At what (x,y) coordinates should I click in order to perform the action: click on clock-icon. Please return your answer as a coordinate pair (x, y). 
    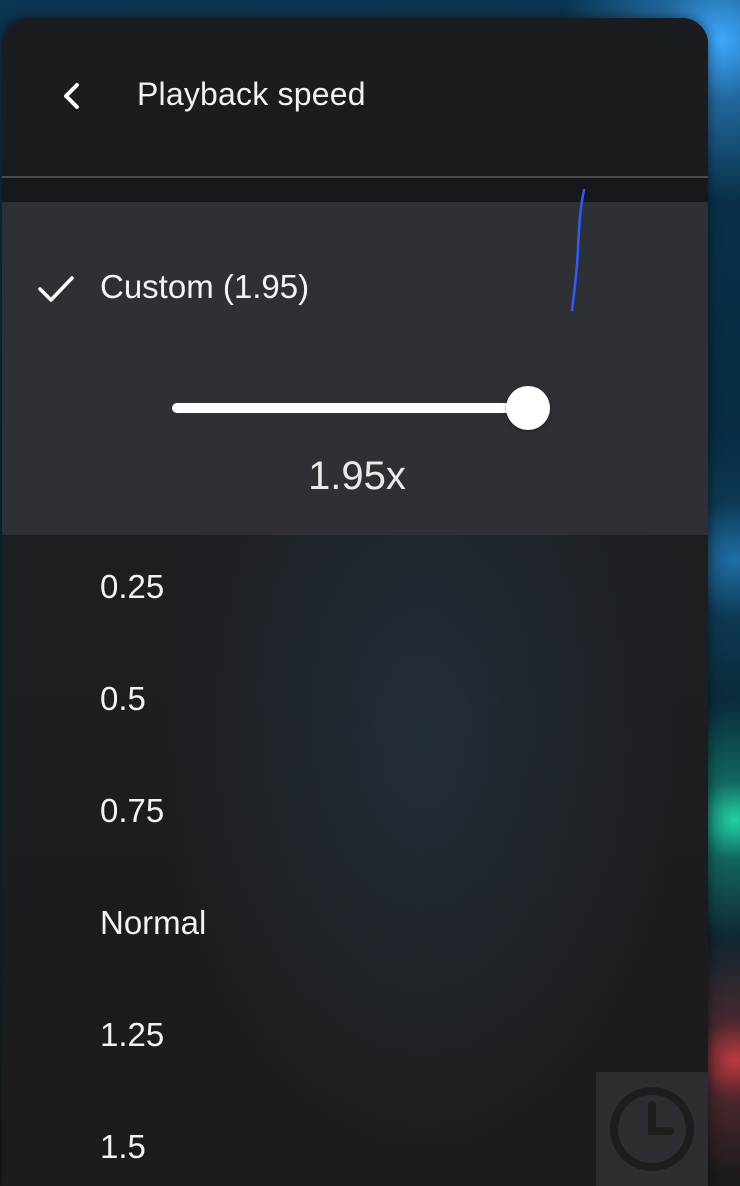
    Looking at the image, I should click on (652, 1129).